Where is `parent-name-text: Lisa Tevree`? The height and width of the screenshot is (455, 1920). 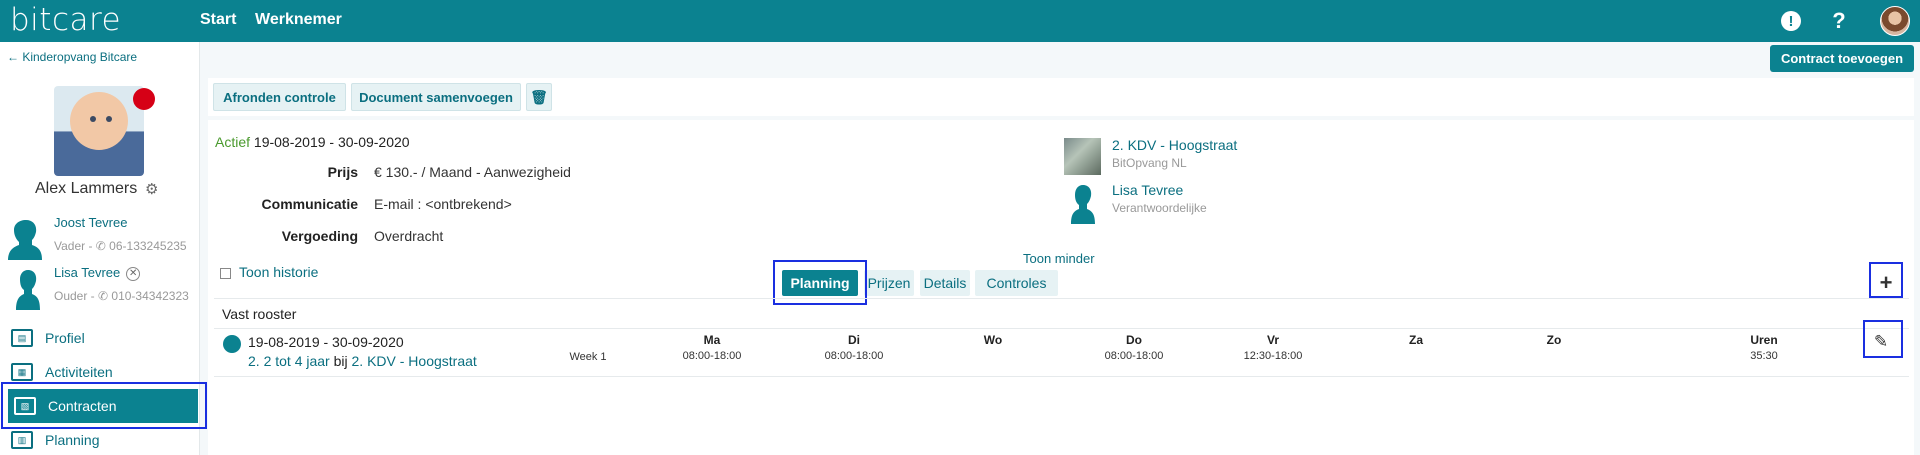 parent-name-text: Lisa Tevree is located at coordinates (87, 272).